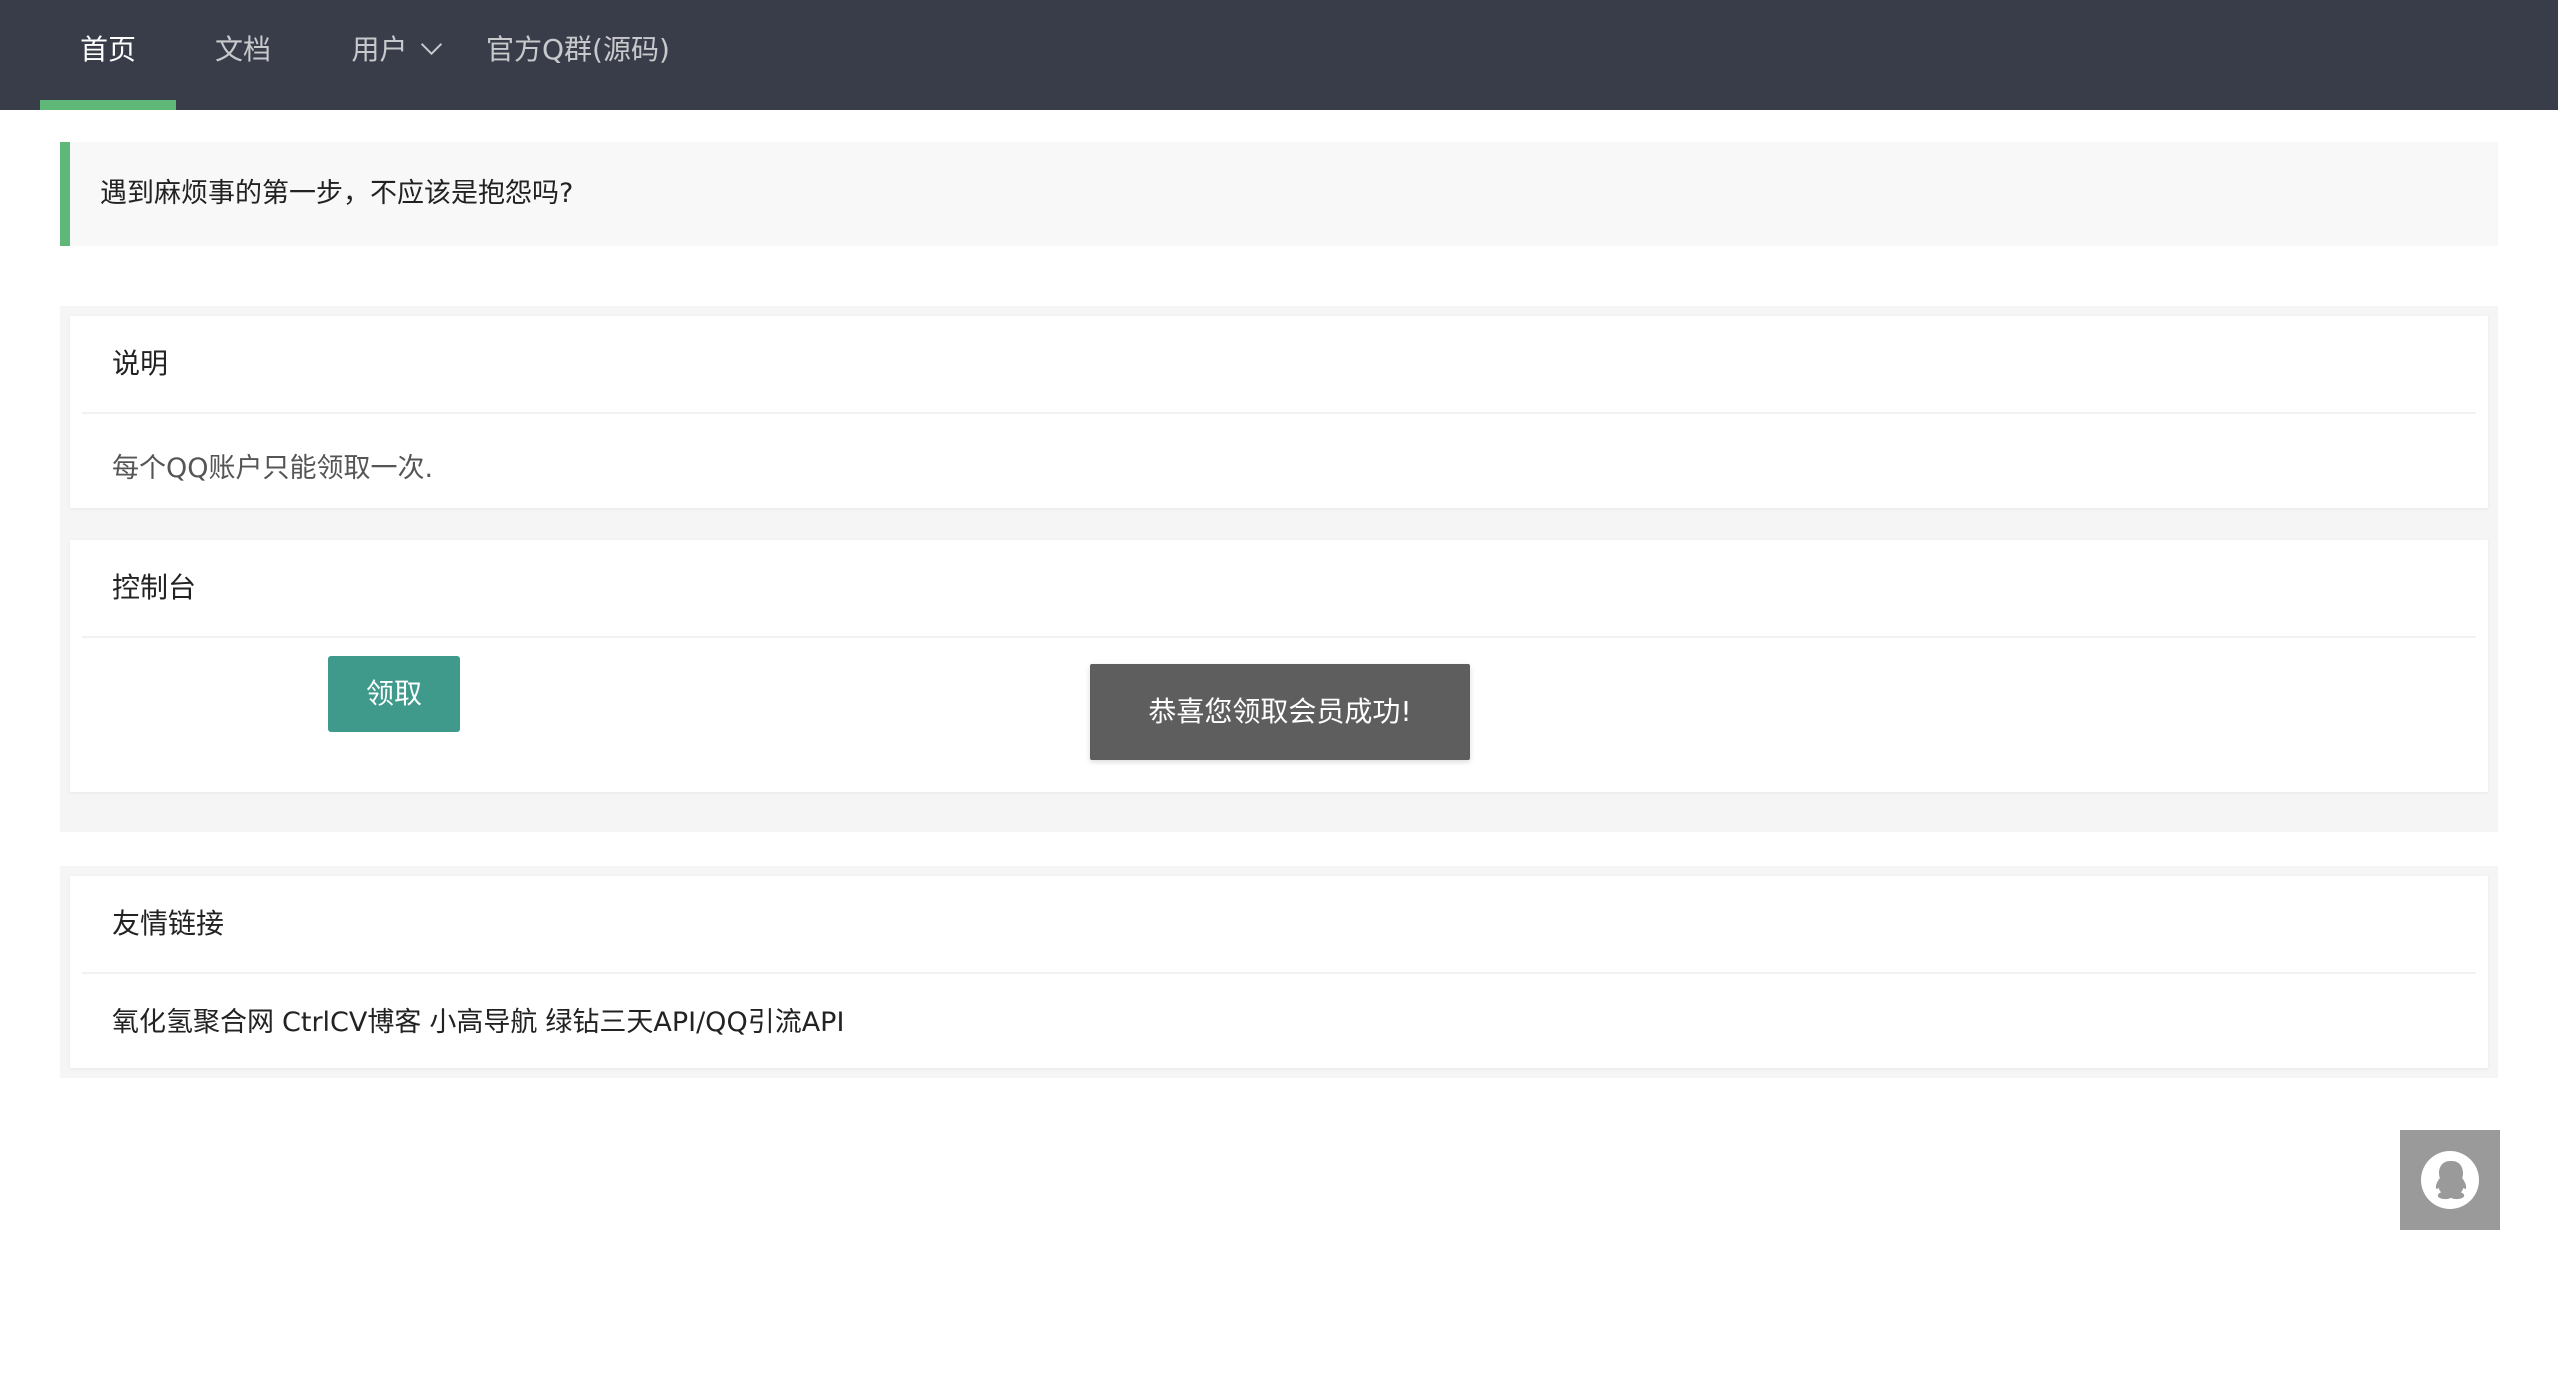  I want to click on top-nav: 首页 文档 用户 官方Q群(源码), so click(1279, 55).